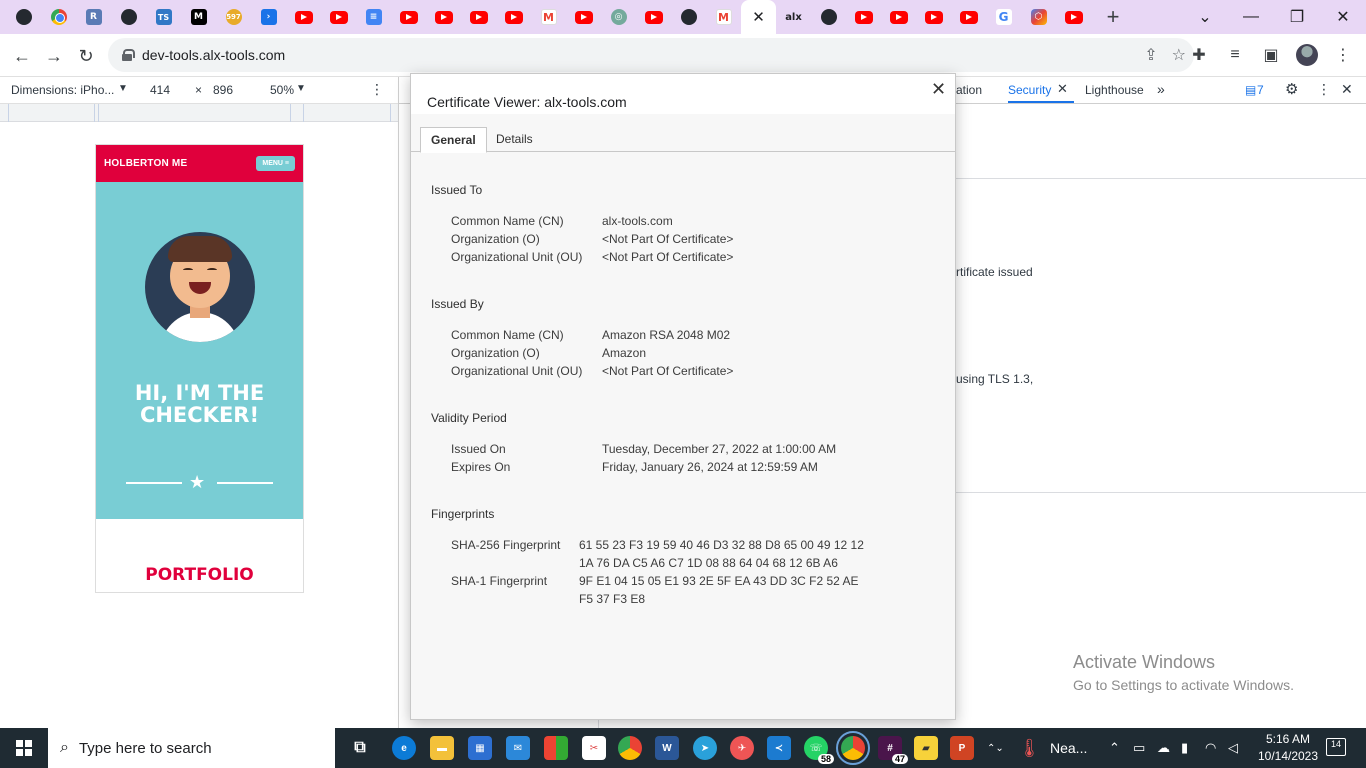 The height and width of the screenshot is (768, 1366). What do you see at coordinates (1343, 55) in the screenshot?
I see `more-menu-icon: ⋮` at bounding box center [1343, 55].